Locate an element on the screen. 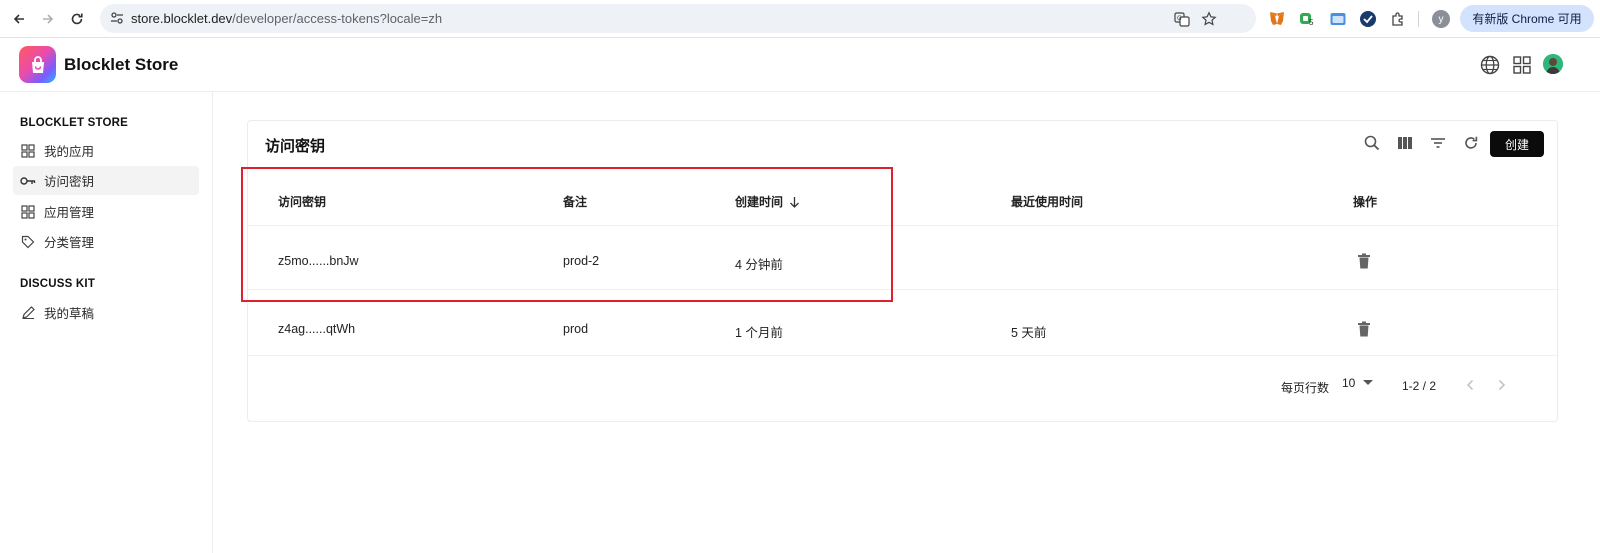 Image resolution: width=1600 pixels, height=553 pixels. chrome-update-button: 有新版 Chrome 可用 is located at coordinates (1527, 18).